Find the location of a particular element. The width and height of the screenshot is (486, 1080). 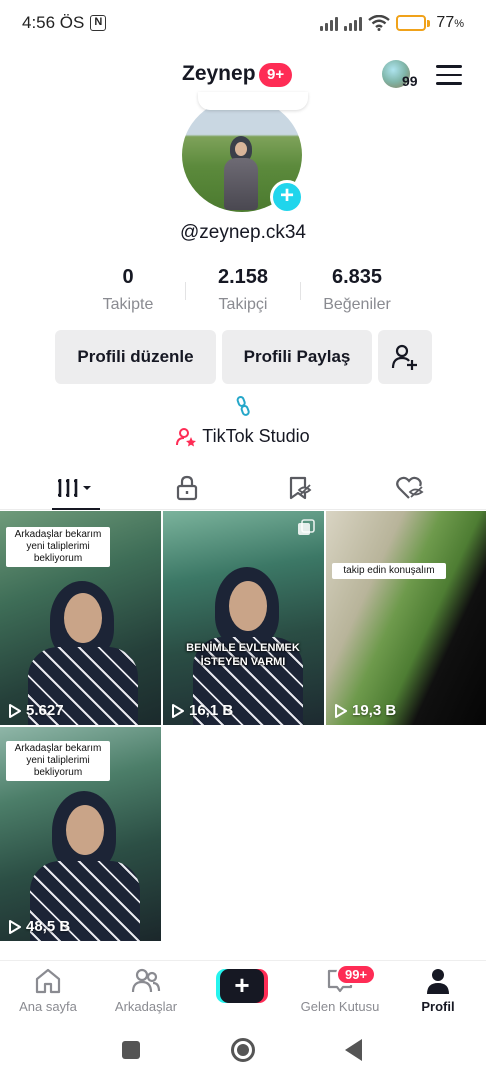

lock-icon is located at coordinates (187, 488).